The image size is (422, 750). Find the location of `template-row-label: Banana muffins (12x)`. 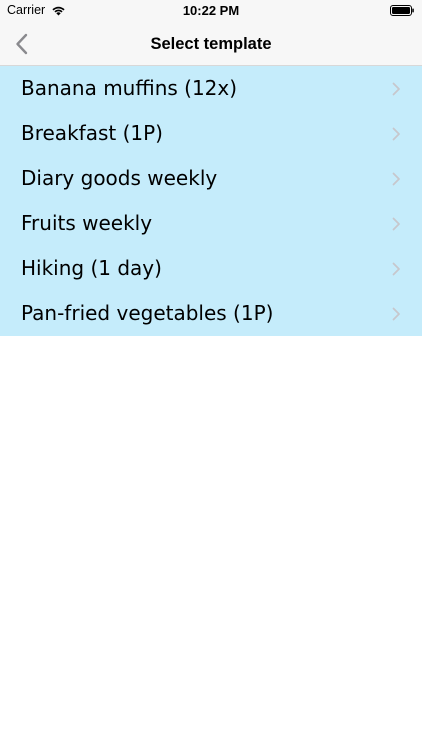

template-row-label: Banana muffins (12x) is located at coordinates (129, 88).